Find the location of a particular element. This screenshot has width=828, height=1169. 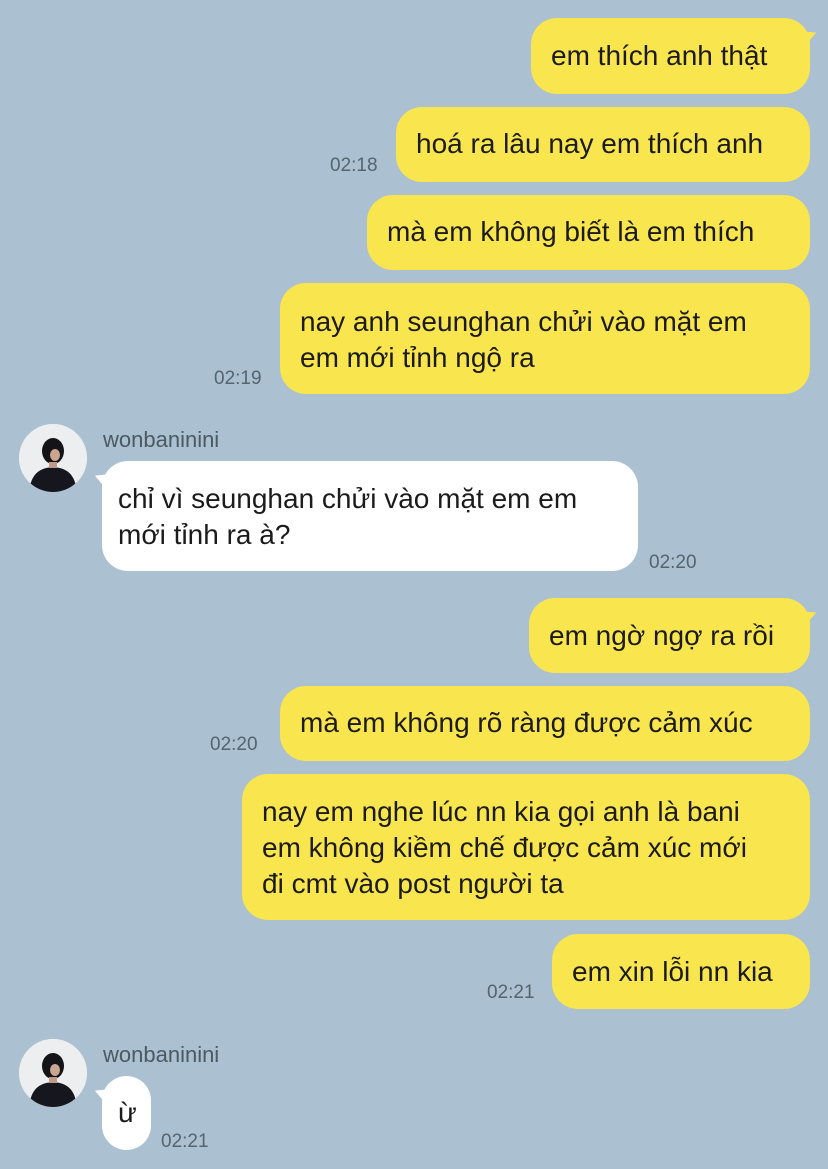

message-bubble-outgoing: em thích anh thật is located at coordinates (670, 56).